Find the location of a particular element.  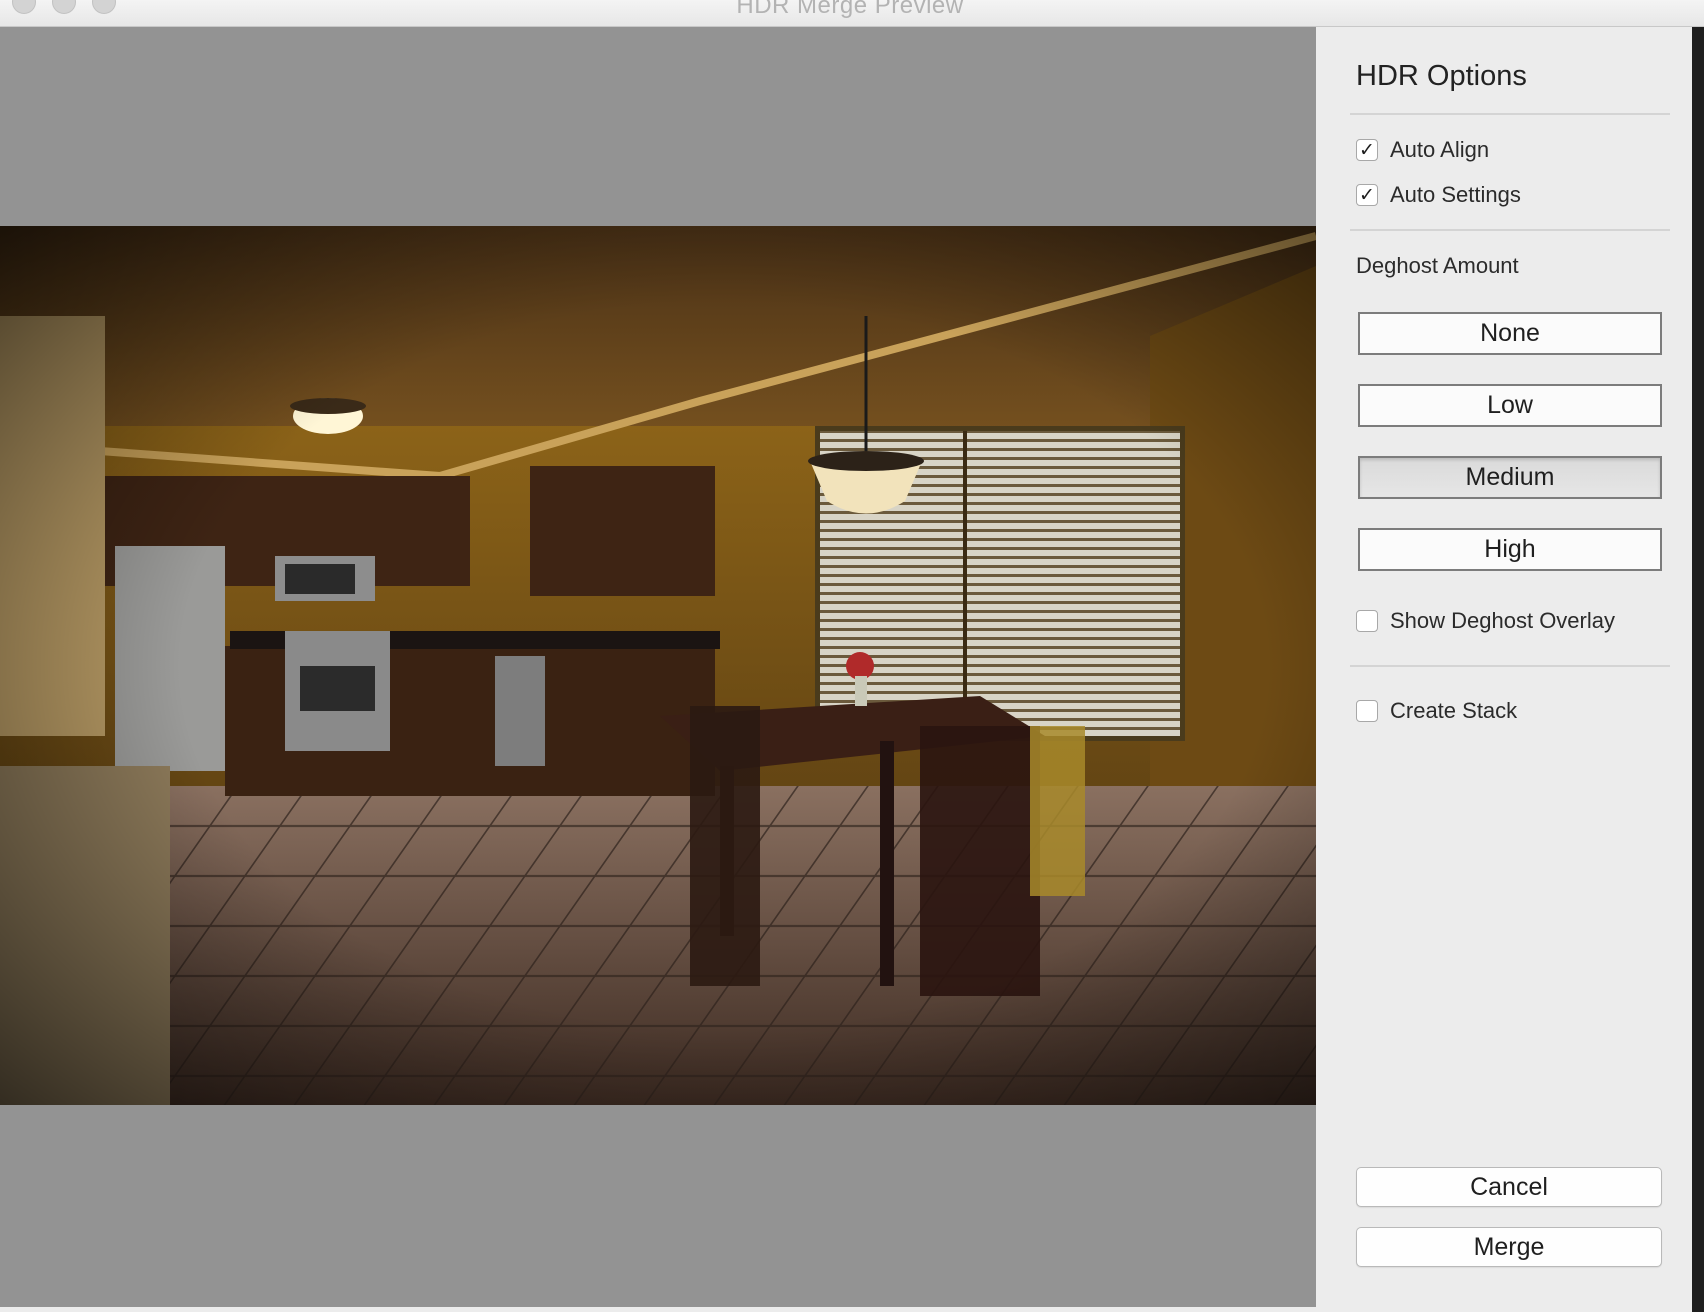

deghost-medium-button: Medium is located at coordinates (1510, 477).